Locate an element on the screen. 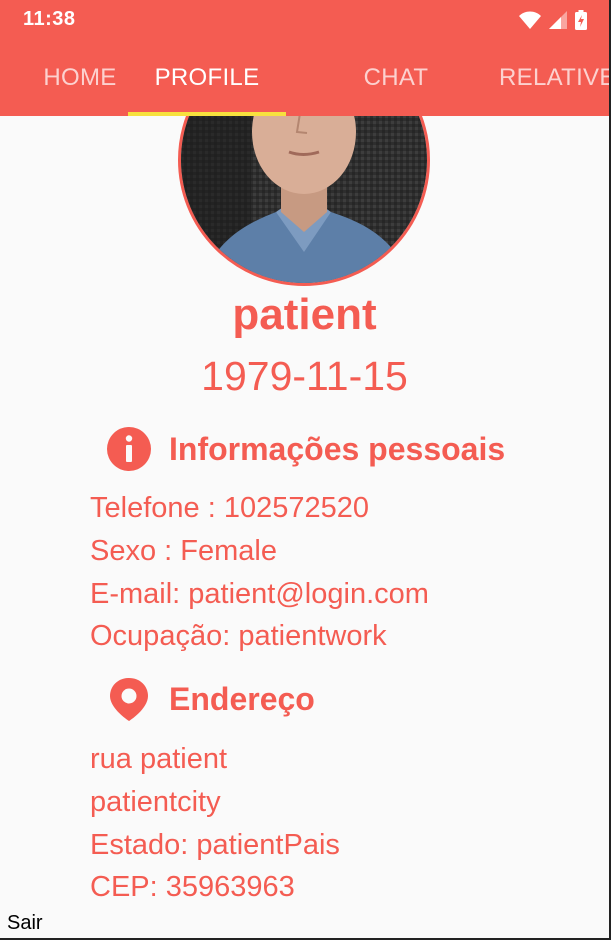  battery-icon is located at coordinates (581, 20).